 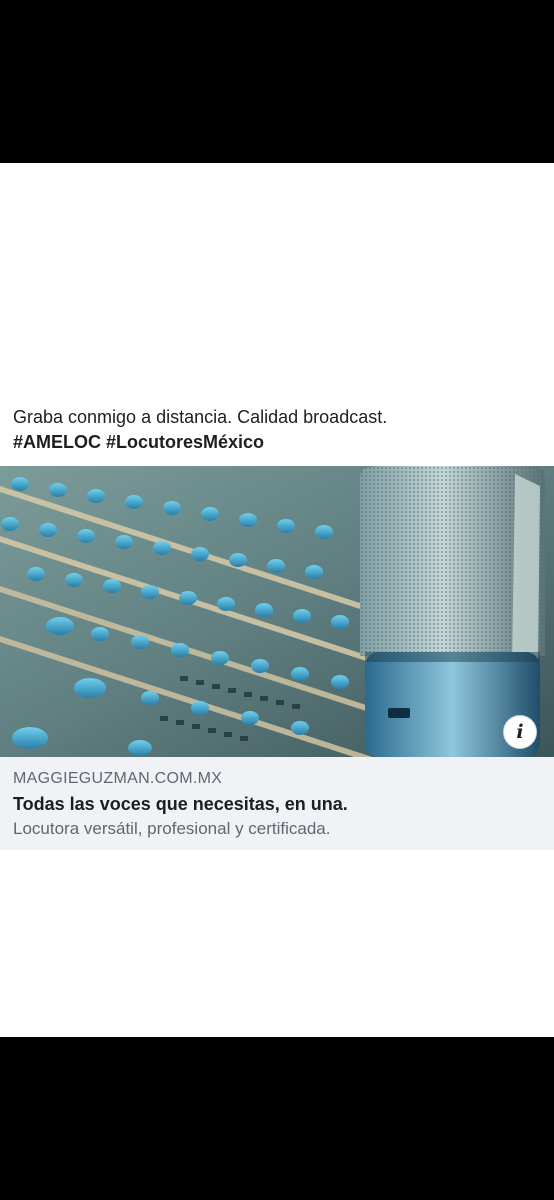 I want to click on ad-info-button: i, so click(x=520, y=732).